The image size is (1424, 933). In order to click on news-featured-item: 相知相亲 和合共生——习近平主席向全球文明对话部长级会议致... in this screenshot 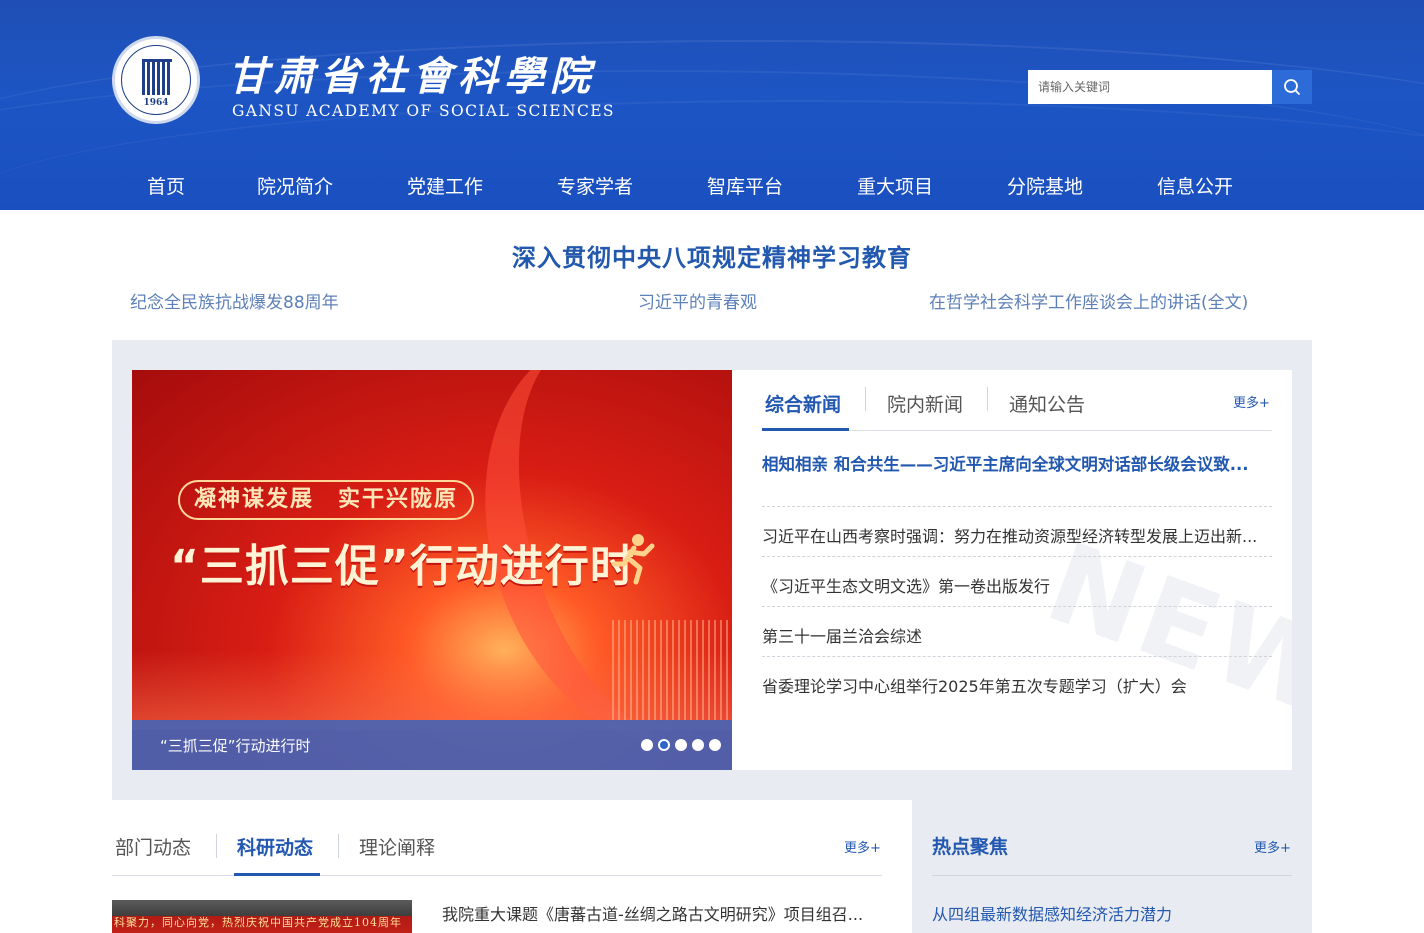, I will do `click(1017, 463)`.